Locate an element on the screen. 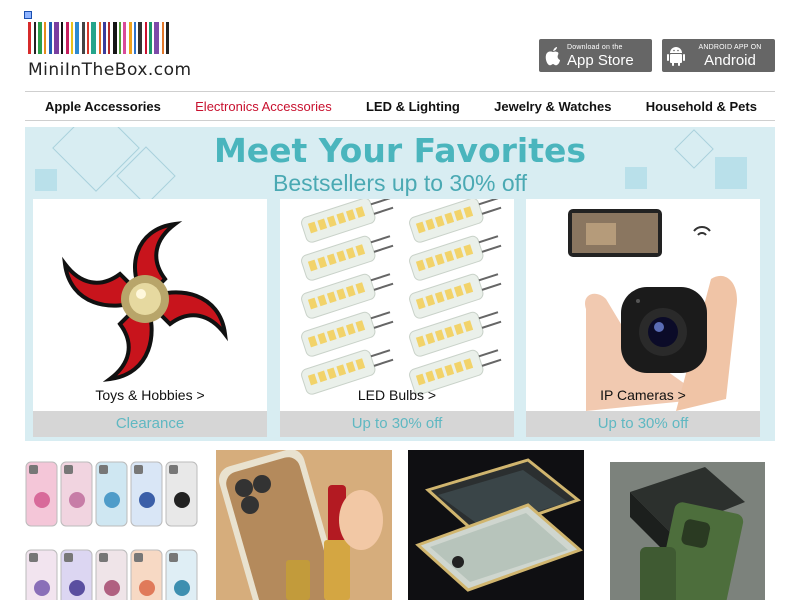  card-label: LED Bulbs > is located at coordinates (397, 395).